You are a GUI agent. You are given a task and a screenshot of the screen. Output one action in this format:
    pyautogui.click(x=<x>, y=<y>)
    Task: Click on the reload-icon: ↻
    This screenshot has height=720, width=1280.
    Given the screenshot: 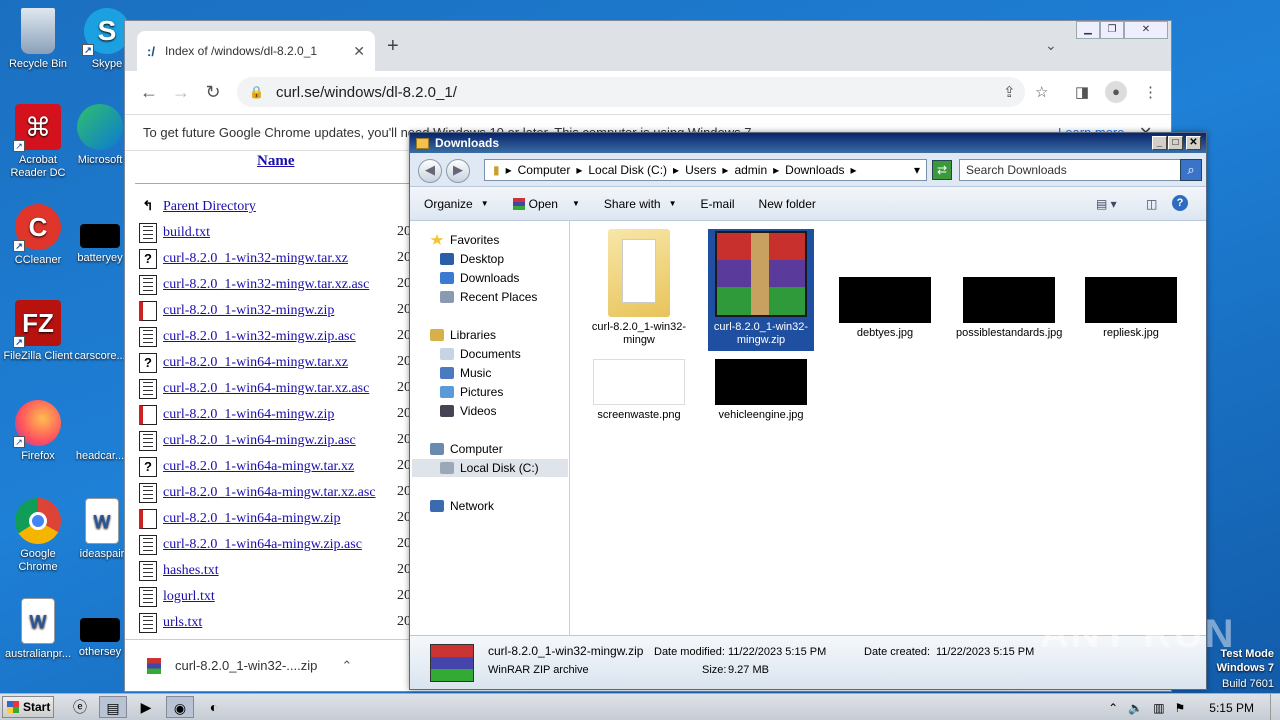 What is the action you would take?
    pyautogui.click(x=213, y=92)
    